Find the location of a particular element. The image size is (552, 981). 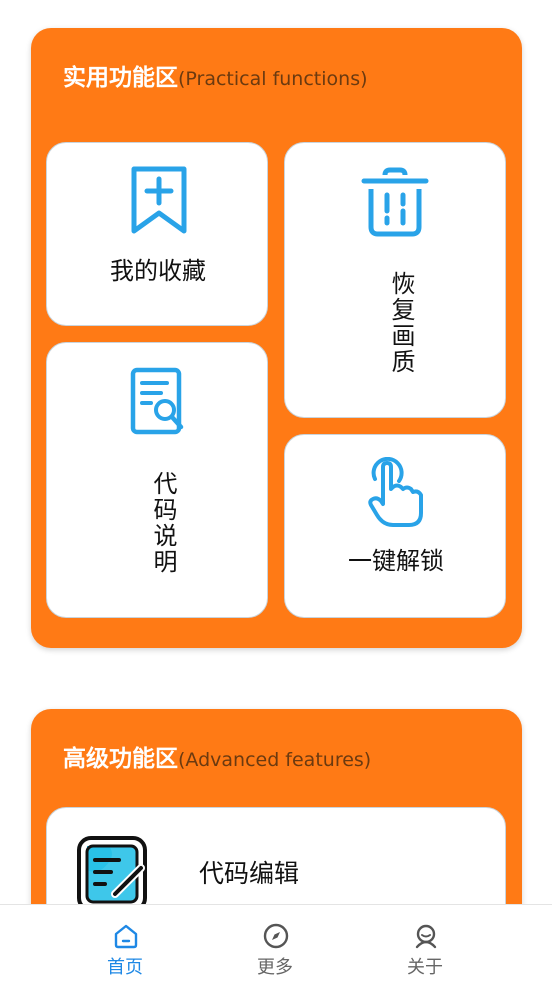

one-click-unlock-card: 一键解锁 is located at coordinates (395, 526).